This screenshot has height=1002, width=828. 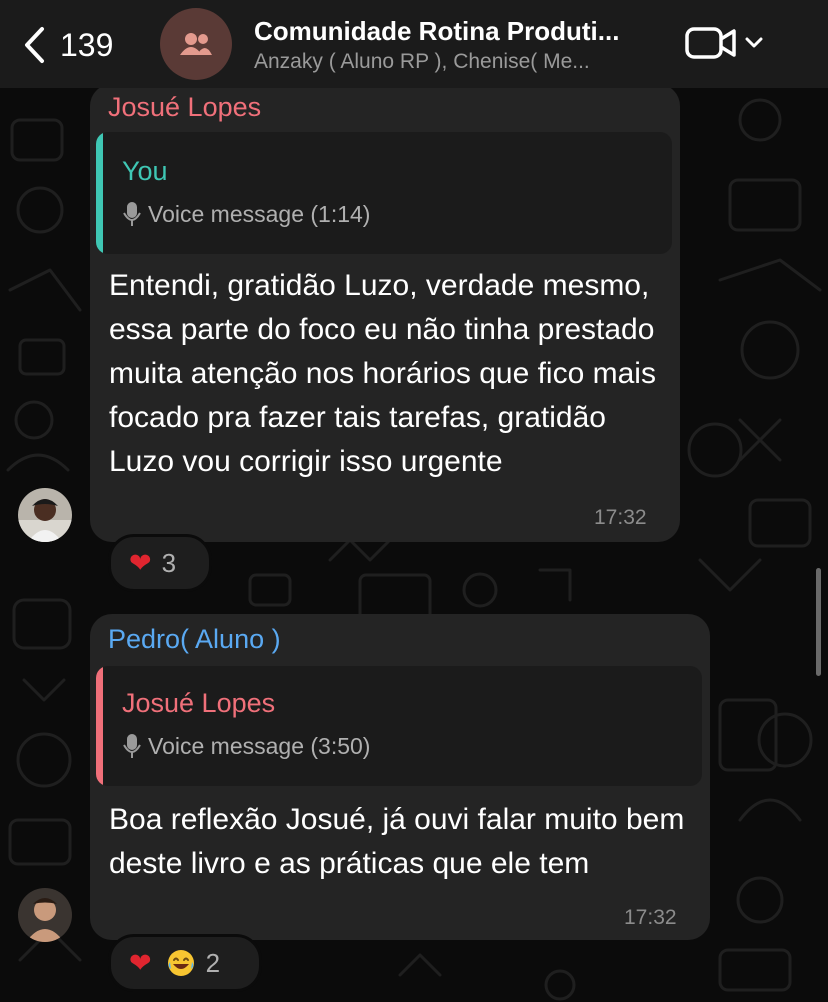 I want to click on reactions-pill: ❤ 2, so click(x=185, y=963).